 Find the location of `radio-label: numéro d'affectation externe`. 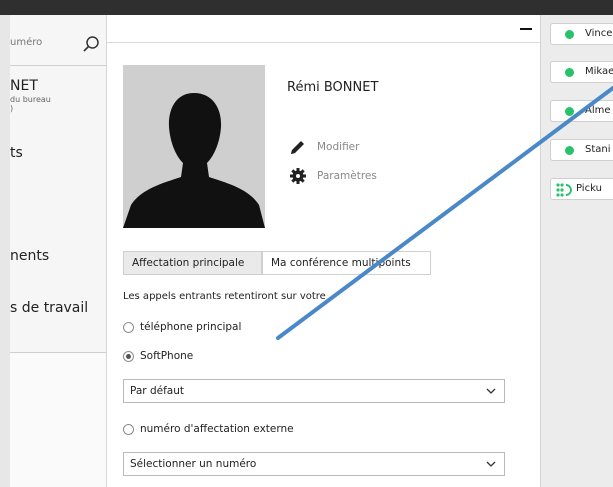

radio-label: numéro d'affectation externe is located at coordinates (217, 429).